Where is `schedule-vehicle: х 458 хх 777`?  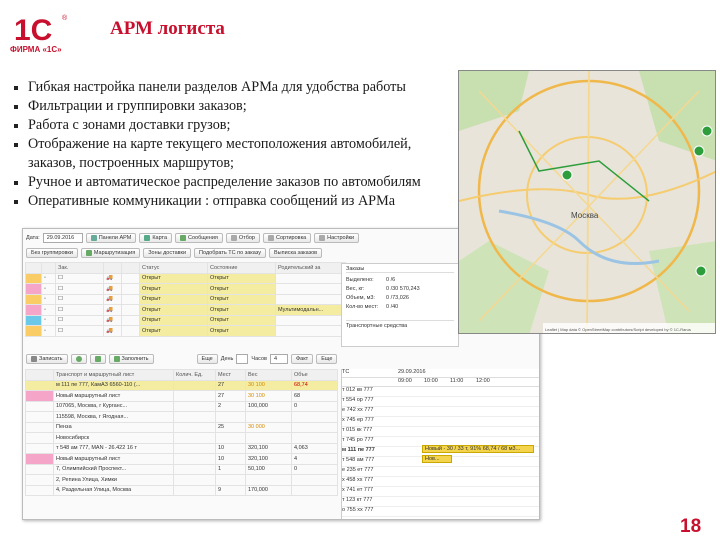
schedule-vehicle: х 458 хх 777 is located at coordinates (358, 480).